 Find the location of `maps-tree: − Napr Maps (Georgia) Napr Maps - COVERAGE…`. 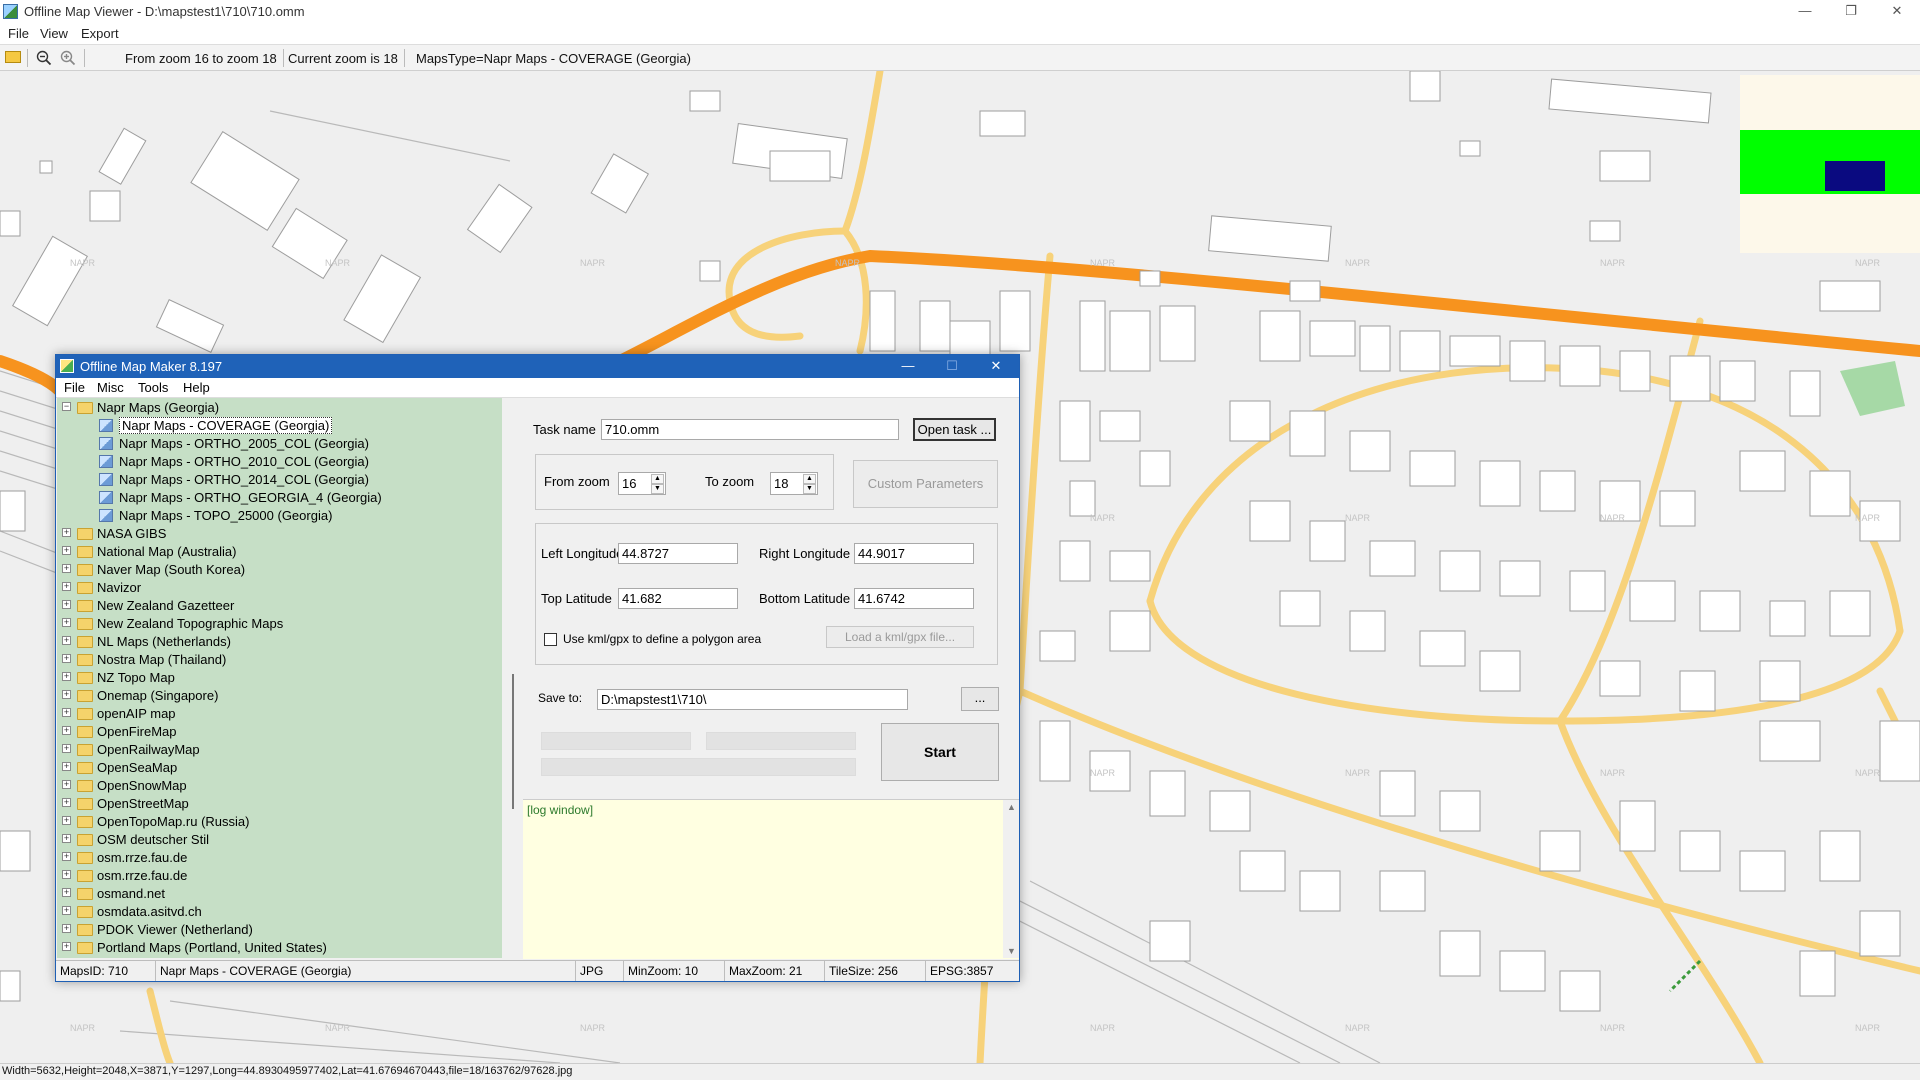

maps-tree: − Napr Maps (Georgia) Napr Maps - COVERAGE… is located at coordinates (279, 678).